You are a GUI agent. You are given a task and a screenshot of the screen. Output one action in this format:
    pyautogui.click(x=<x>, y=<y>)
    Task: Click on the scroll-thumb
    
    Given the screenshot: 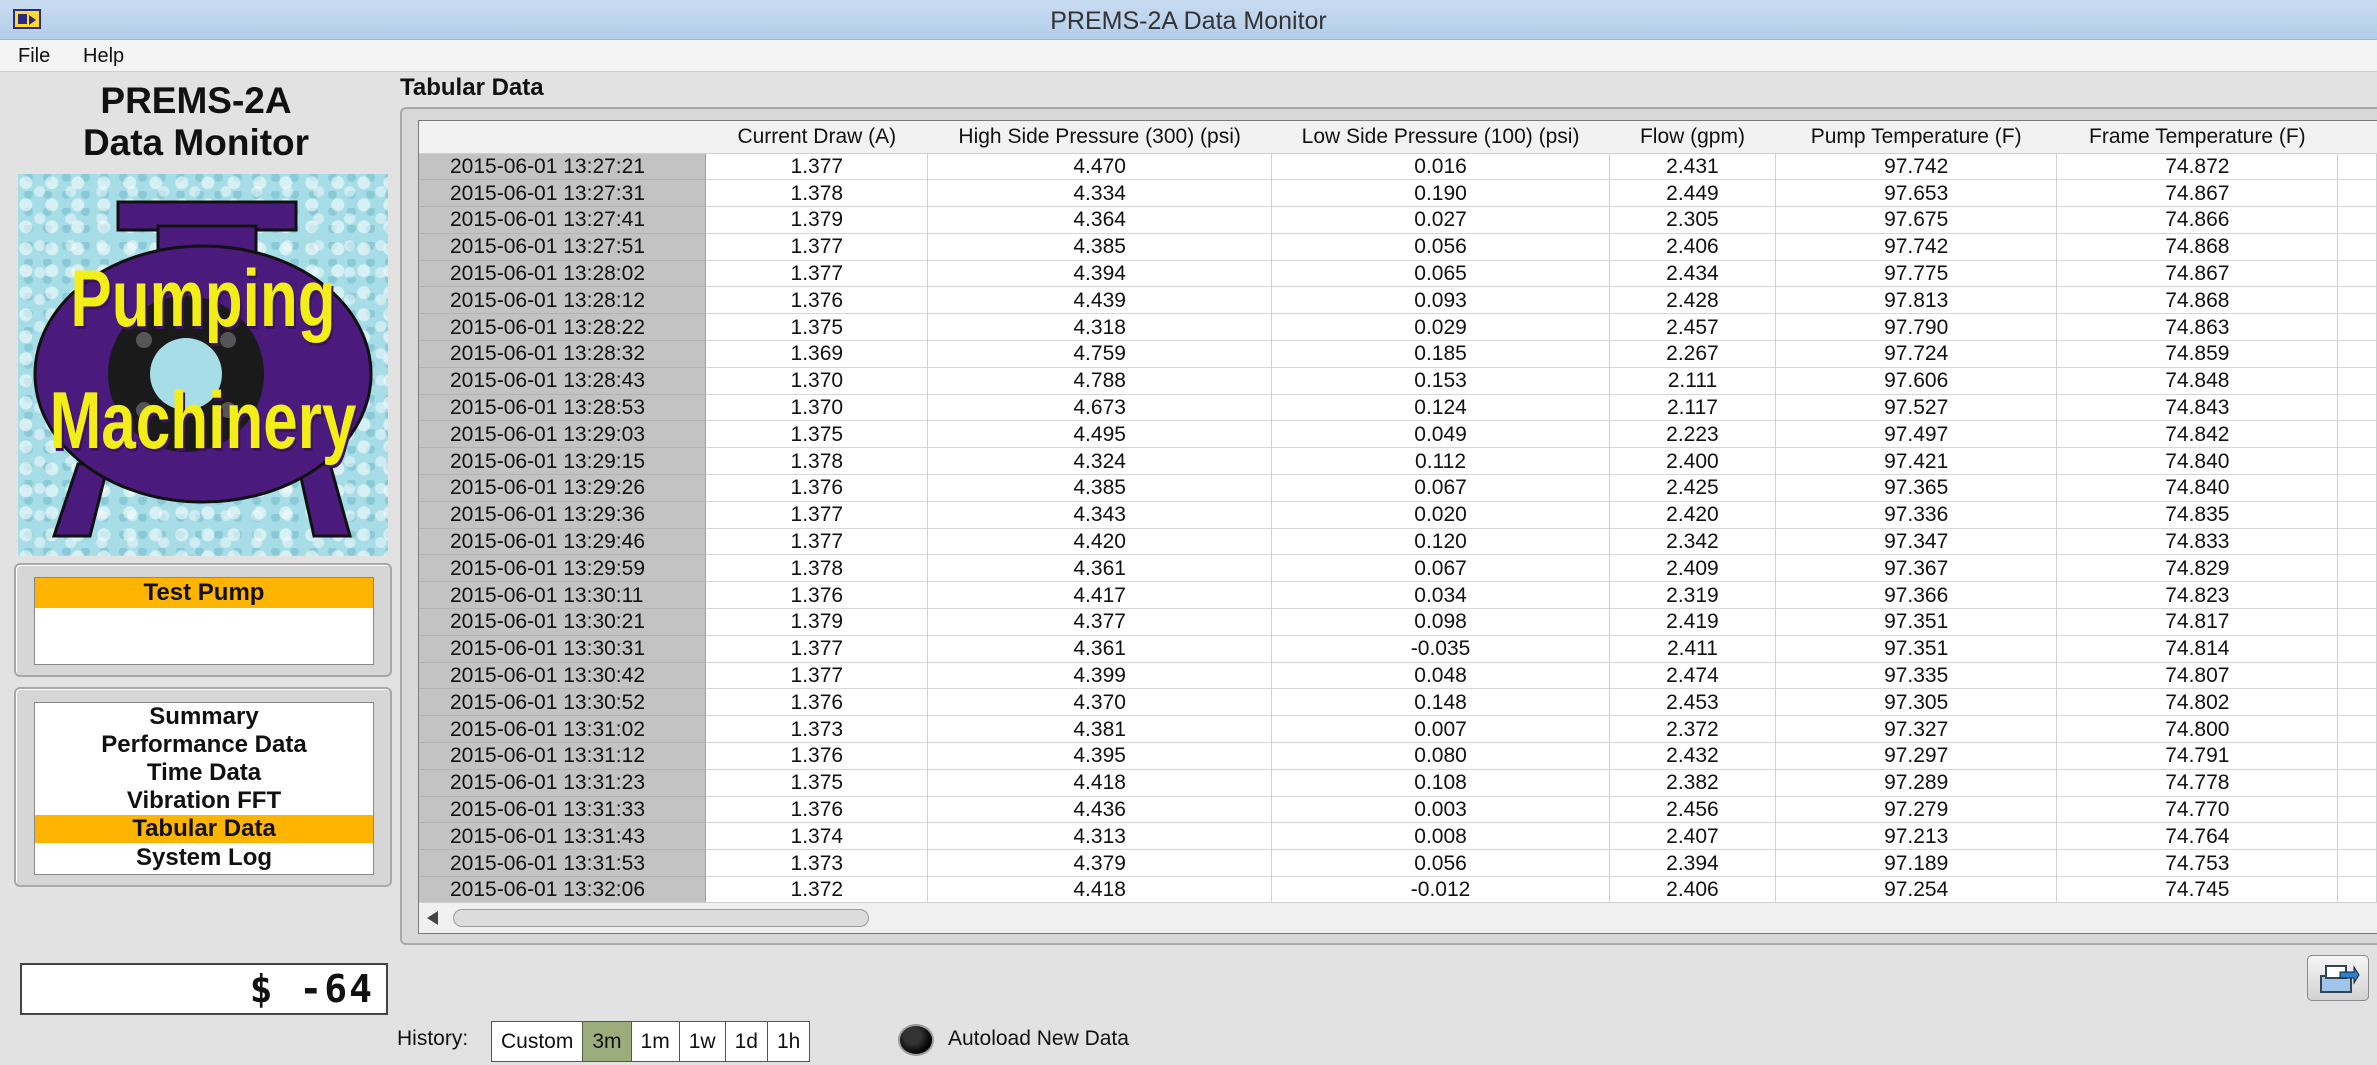 What is the action you would take?
    pyautogui.click(x=661, y=918)
    